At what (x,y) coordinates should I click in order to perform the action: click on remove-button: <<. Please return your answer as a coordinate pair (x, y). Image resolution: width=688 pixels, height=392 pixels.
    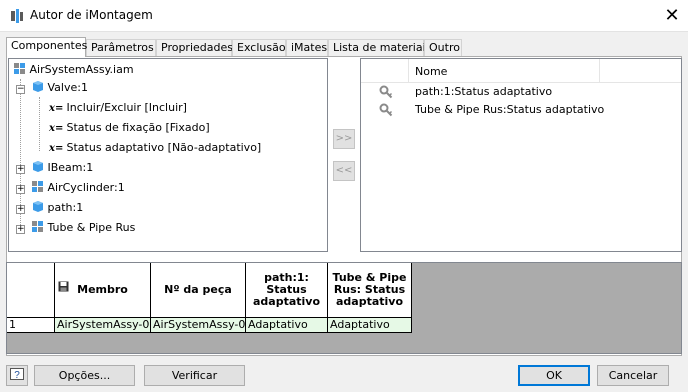
    Looking at the image, I should click on (344, 171).